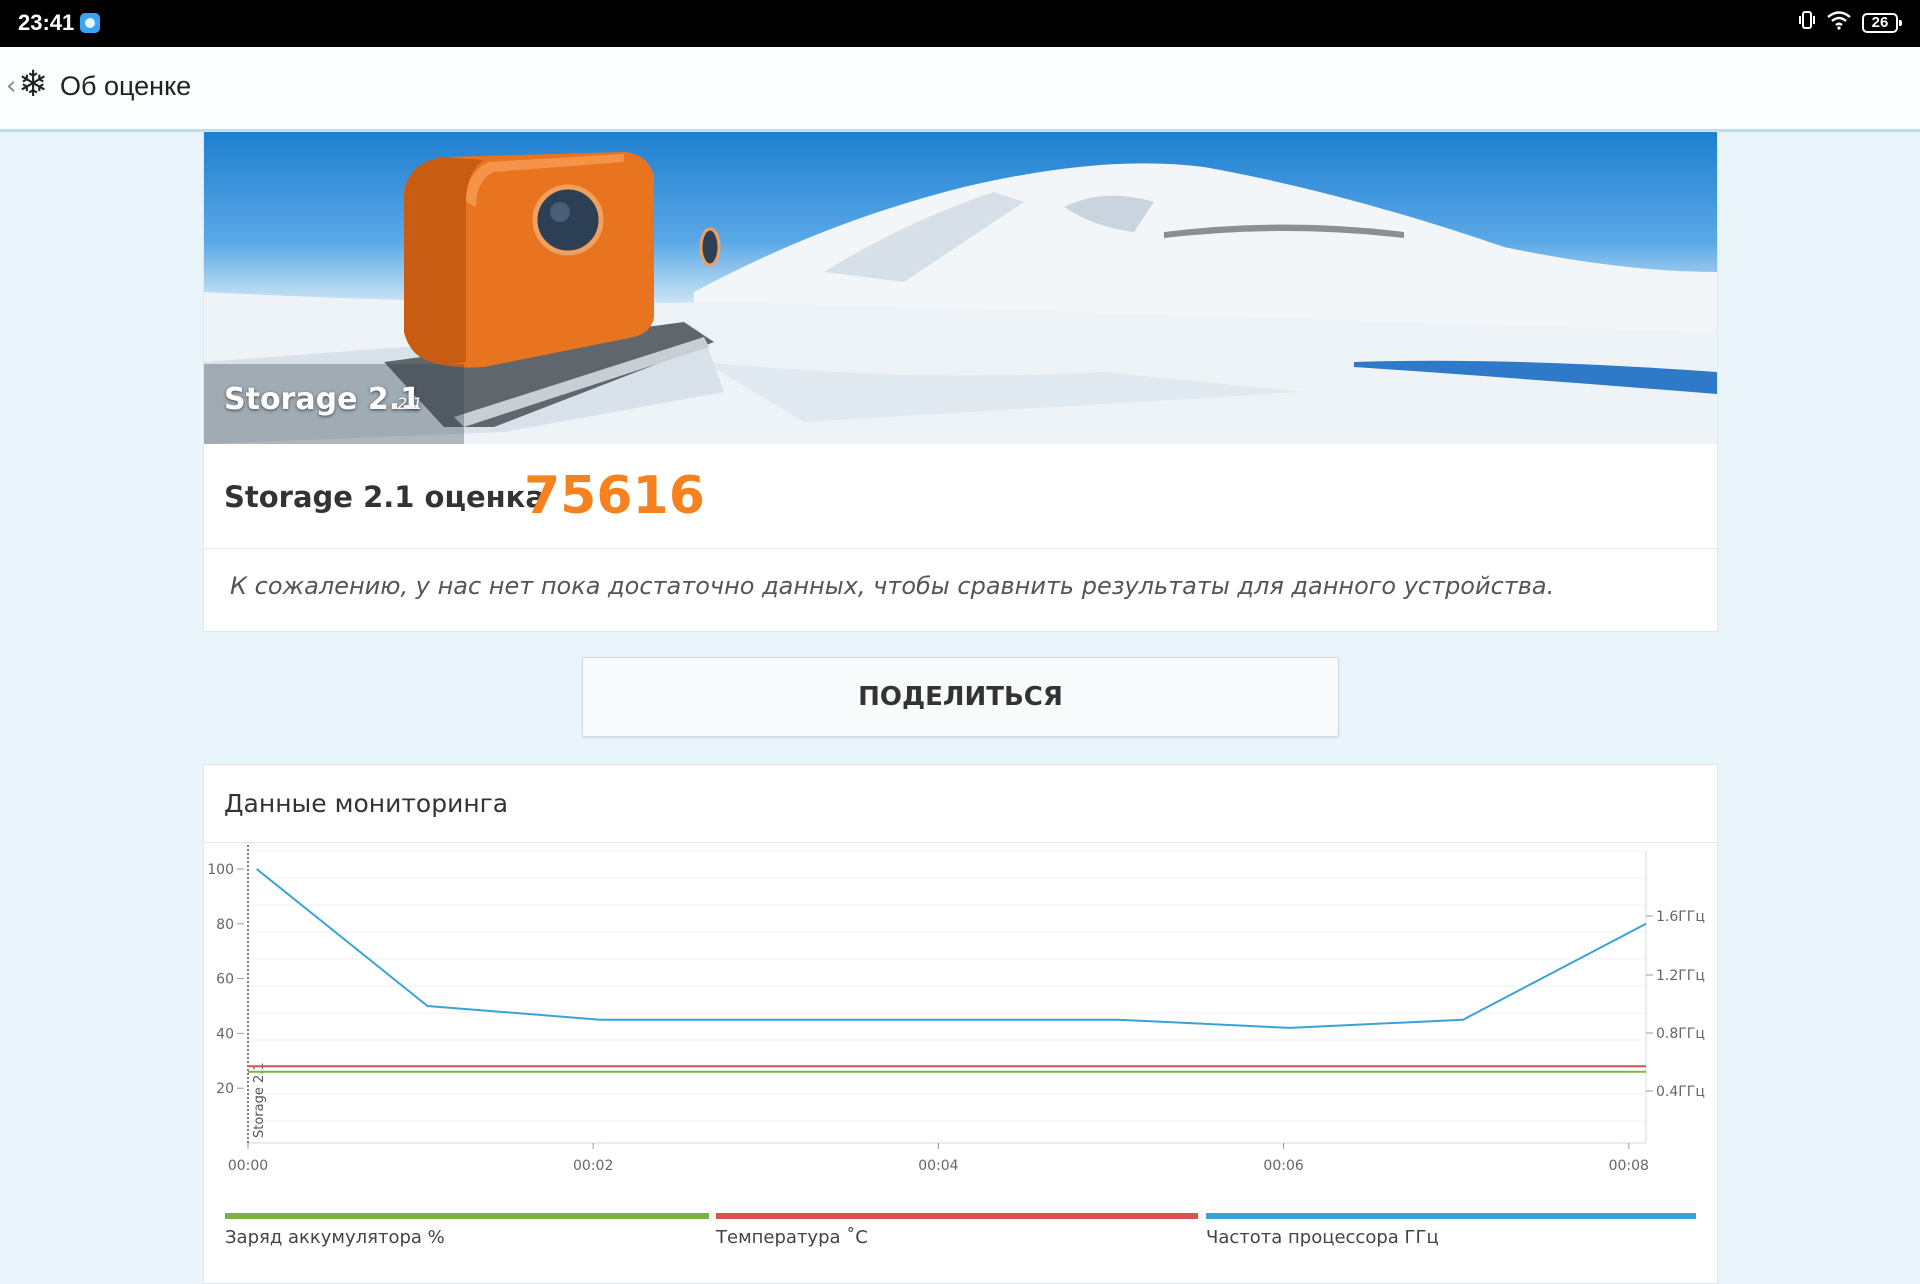 Image resolution: width=1920 pixels, height=1284 pixels. I want to click on right-axis-tick-label: 1.2ГГц, so click(1680, 976).